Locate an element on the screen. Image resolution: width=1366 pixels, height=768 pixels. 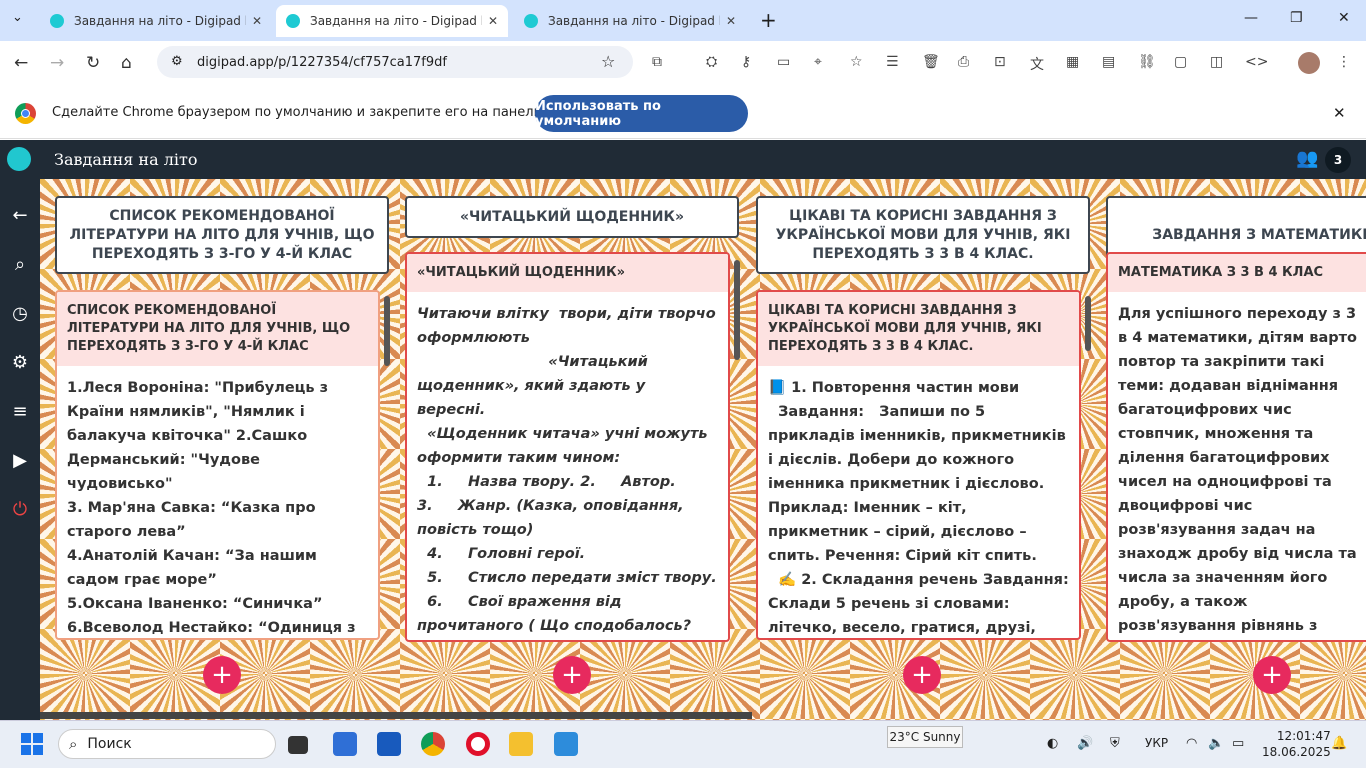
forward-icon: → is located at coordinates (57, 63).